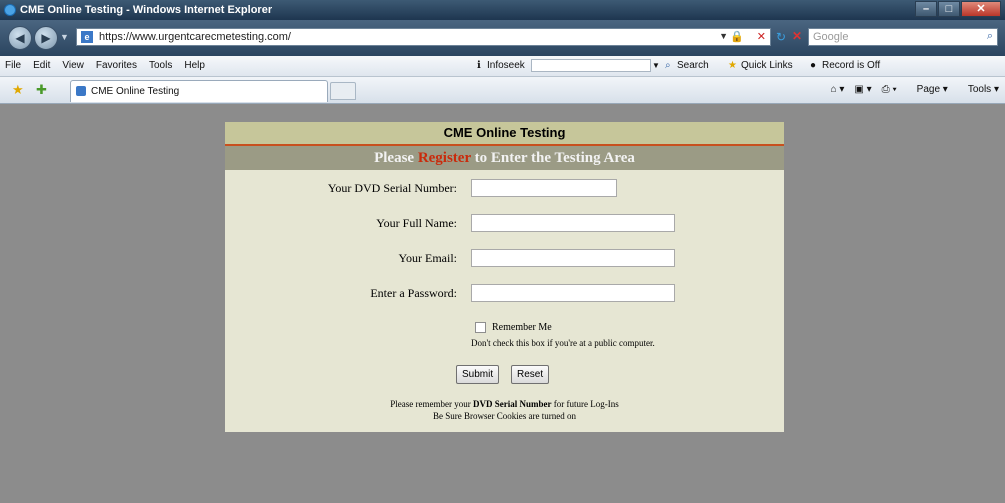 This screenshot has width=1005, height=503. I want to click on quick-links-icon: ★, so click(732, 65).